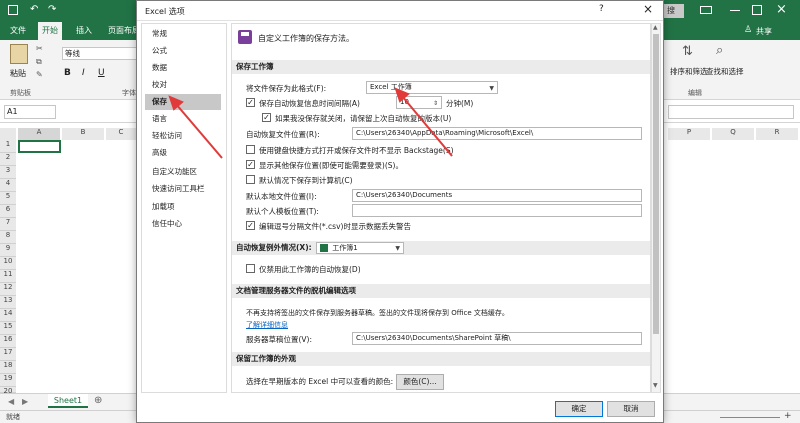 Image resolution: width=800 pixels, height=423 pixels. What do you see at coordinates (199, 131) in the screenshot?
I see `arrow-to-save-nav` at bounding box center [199, 131].